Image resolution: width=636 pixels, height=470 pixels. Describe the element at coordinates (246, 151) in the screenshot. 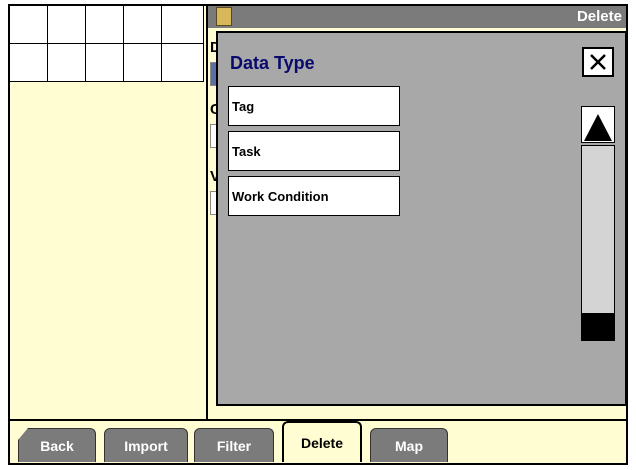

I see `list-item-label: Task` at that location.